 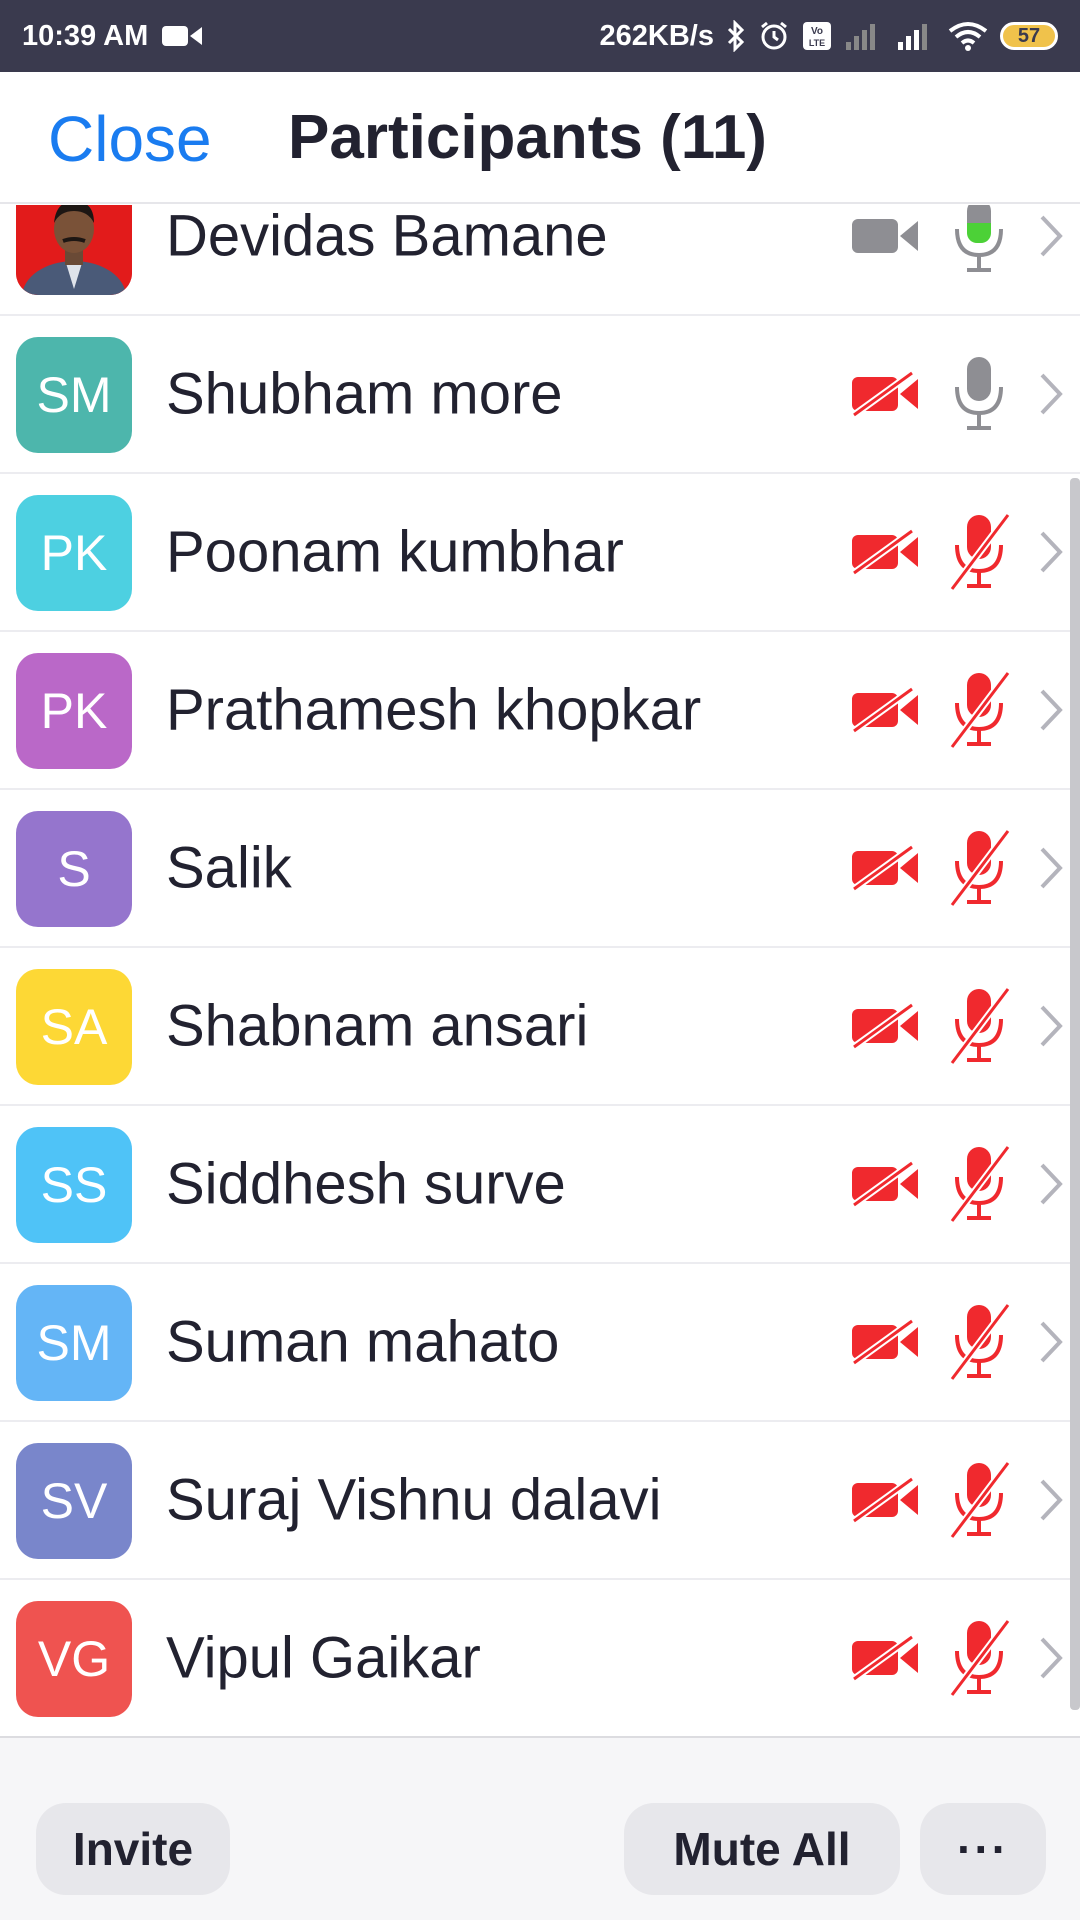 I want to click on volte-icon: Vo LTE, so click(x=817, y=36).